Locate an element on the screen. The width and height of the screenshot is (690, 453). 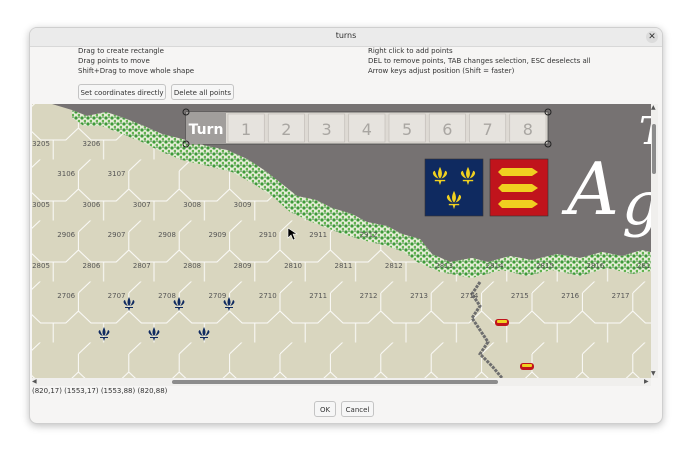
hex-label: 2805 is located at coordinates (41, 266).